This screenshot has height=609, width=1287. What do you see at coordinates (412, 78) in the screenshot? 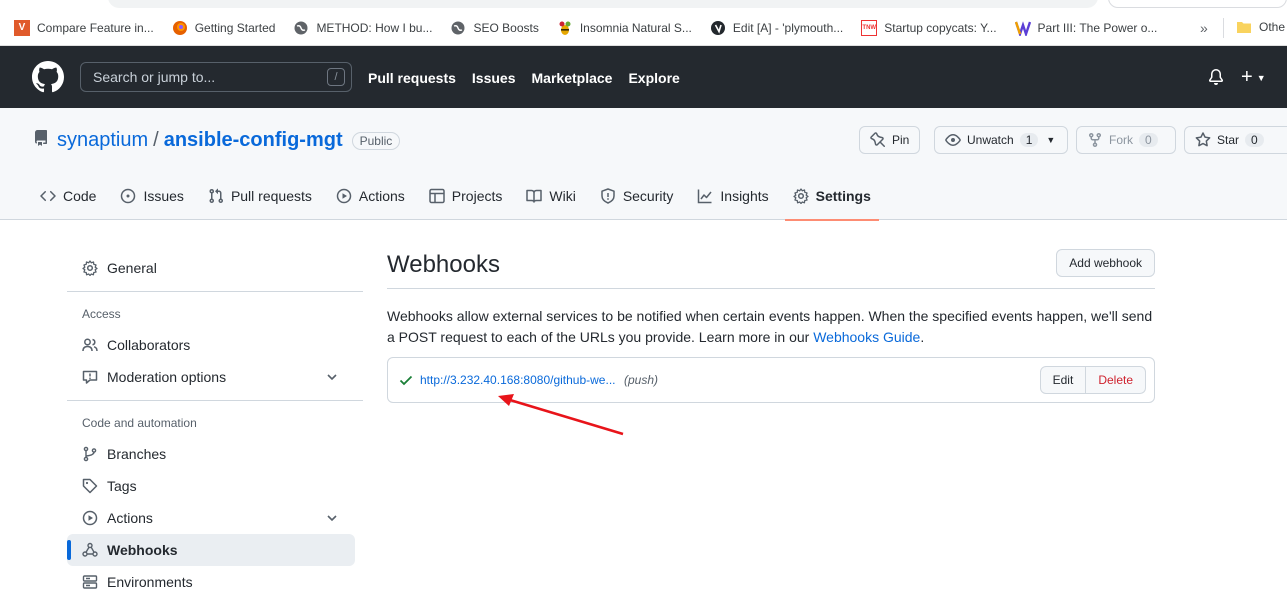
I see `nav-pull-requests: Pull requests` at bounding box center [412, 78].